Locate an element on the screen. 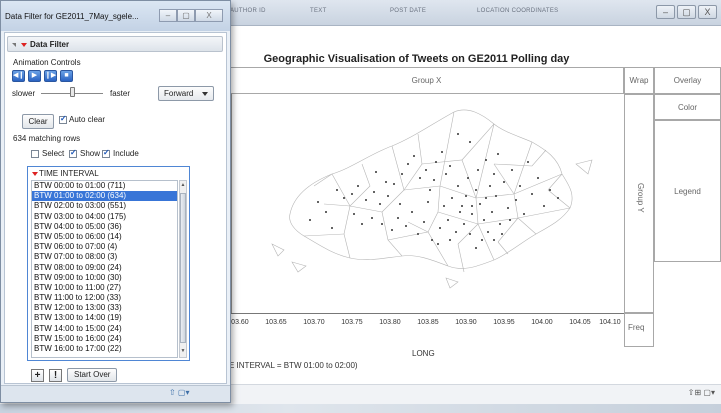 The image size is (721, 413). select-label: Select is located at coordinates (53, 153).